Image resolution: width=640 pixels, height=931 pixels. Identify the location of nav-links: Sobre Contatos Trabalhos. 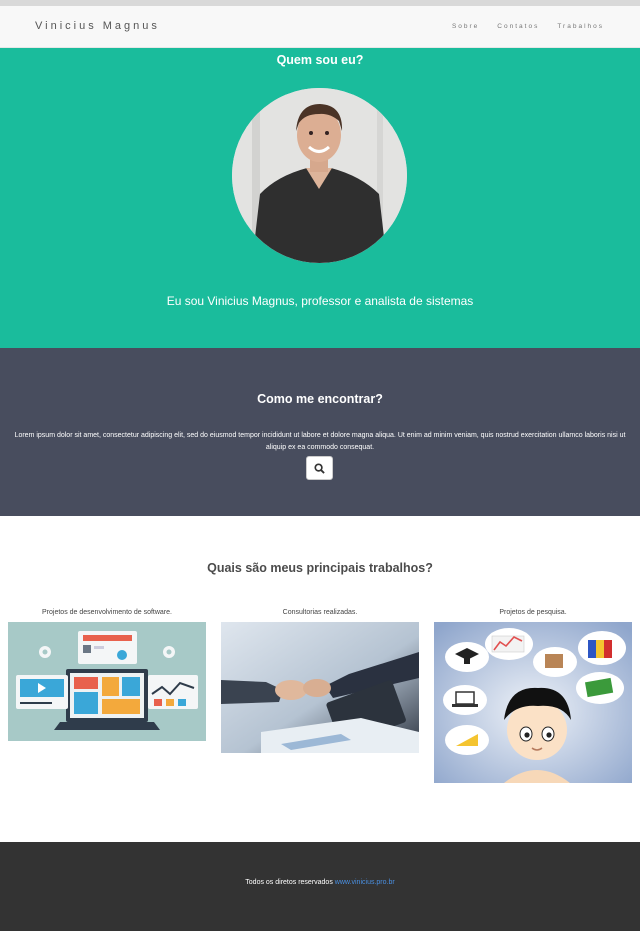
(528, 26).